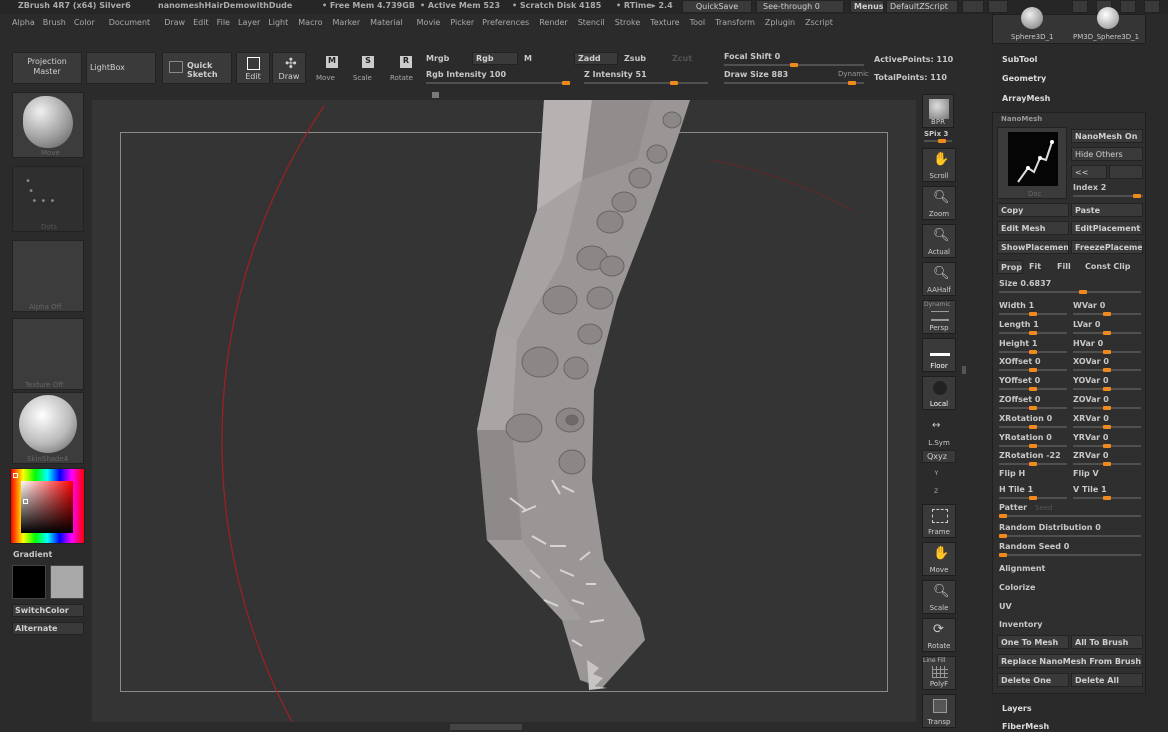 The width and height of the screenshot is (1168, 732). Describe the element at coordinates (1017, 587) in the screenshot. I see `colorize-section: Colorize` at that location.